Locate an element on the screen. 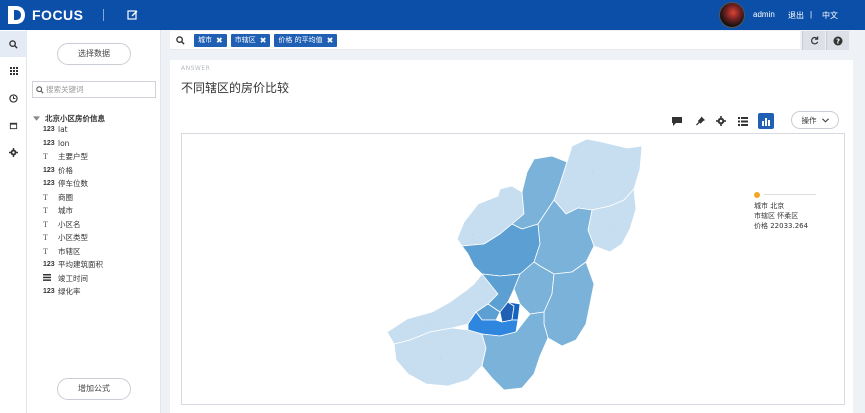  calendar-icon is located at coordinates (13, 125).